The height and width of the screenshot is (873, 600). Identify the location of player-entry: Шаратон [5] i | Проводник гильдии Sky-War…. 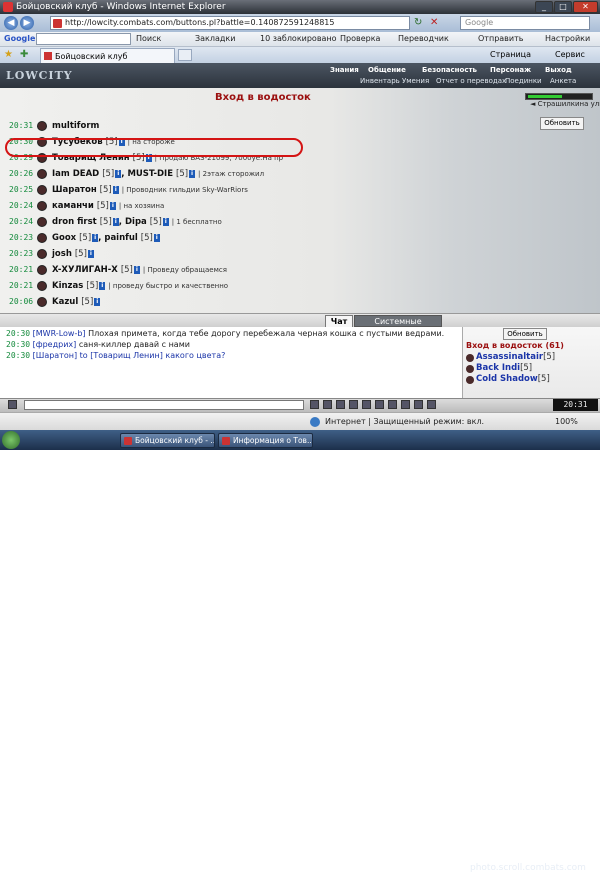
(150, 190).